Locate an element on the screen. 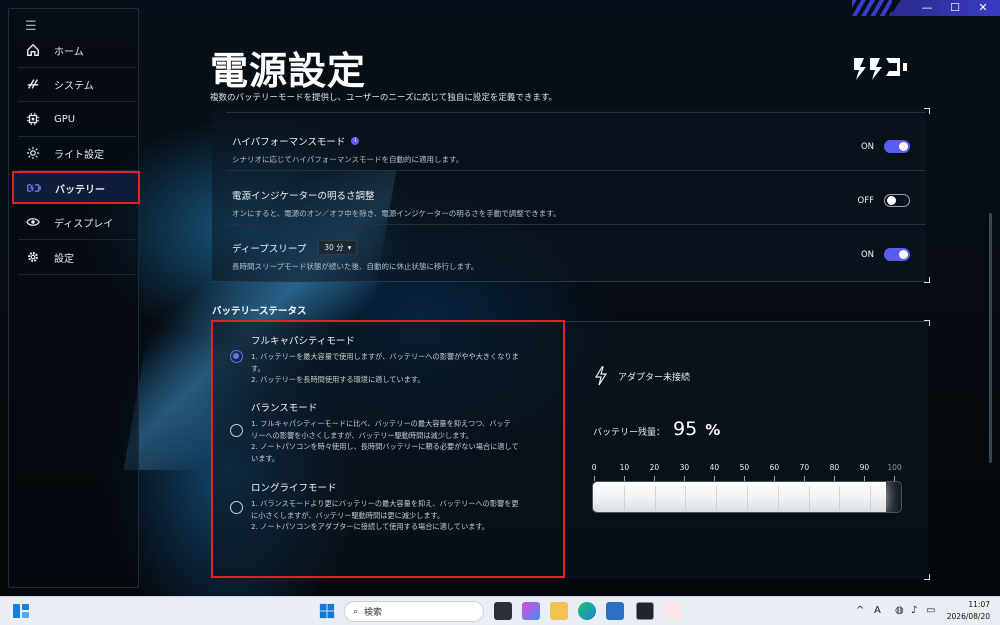  clock-time: 11:07 is located at coordinates (979, 604).